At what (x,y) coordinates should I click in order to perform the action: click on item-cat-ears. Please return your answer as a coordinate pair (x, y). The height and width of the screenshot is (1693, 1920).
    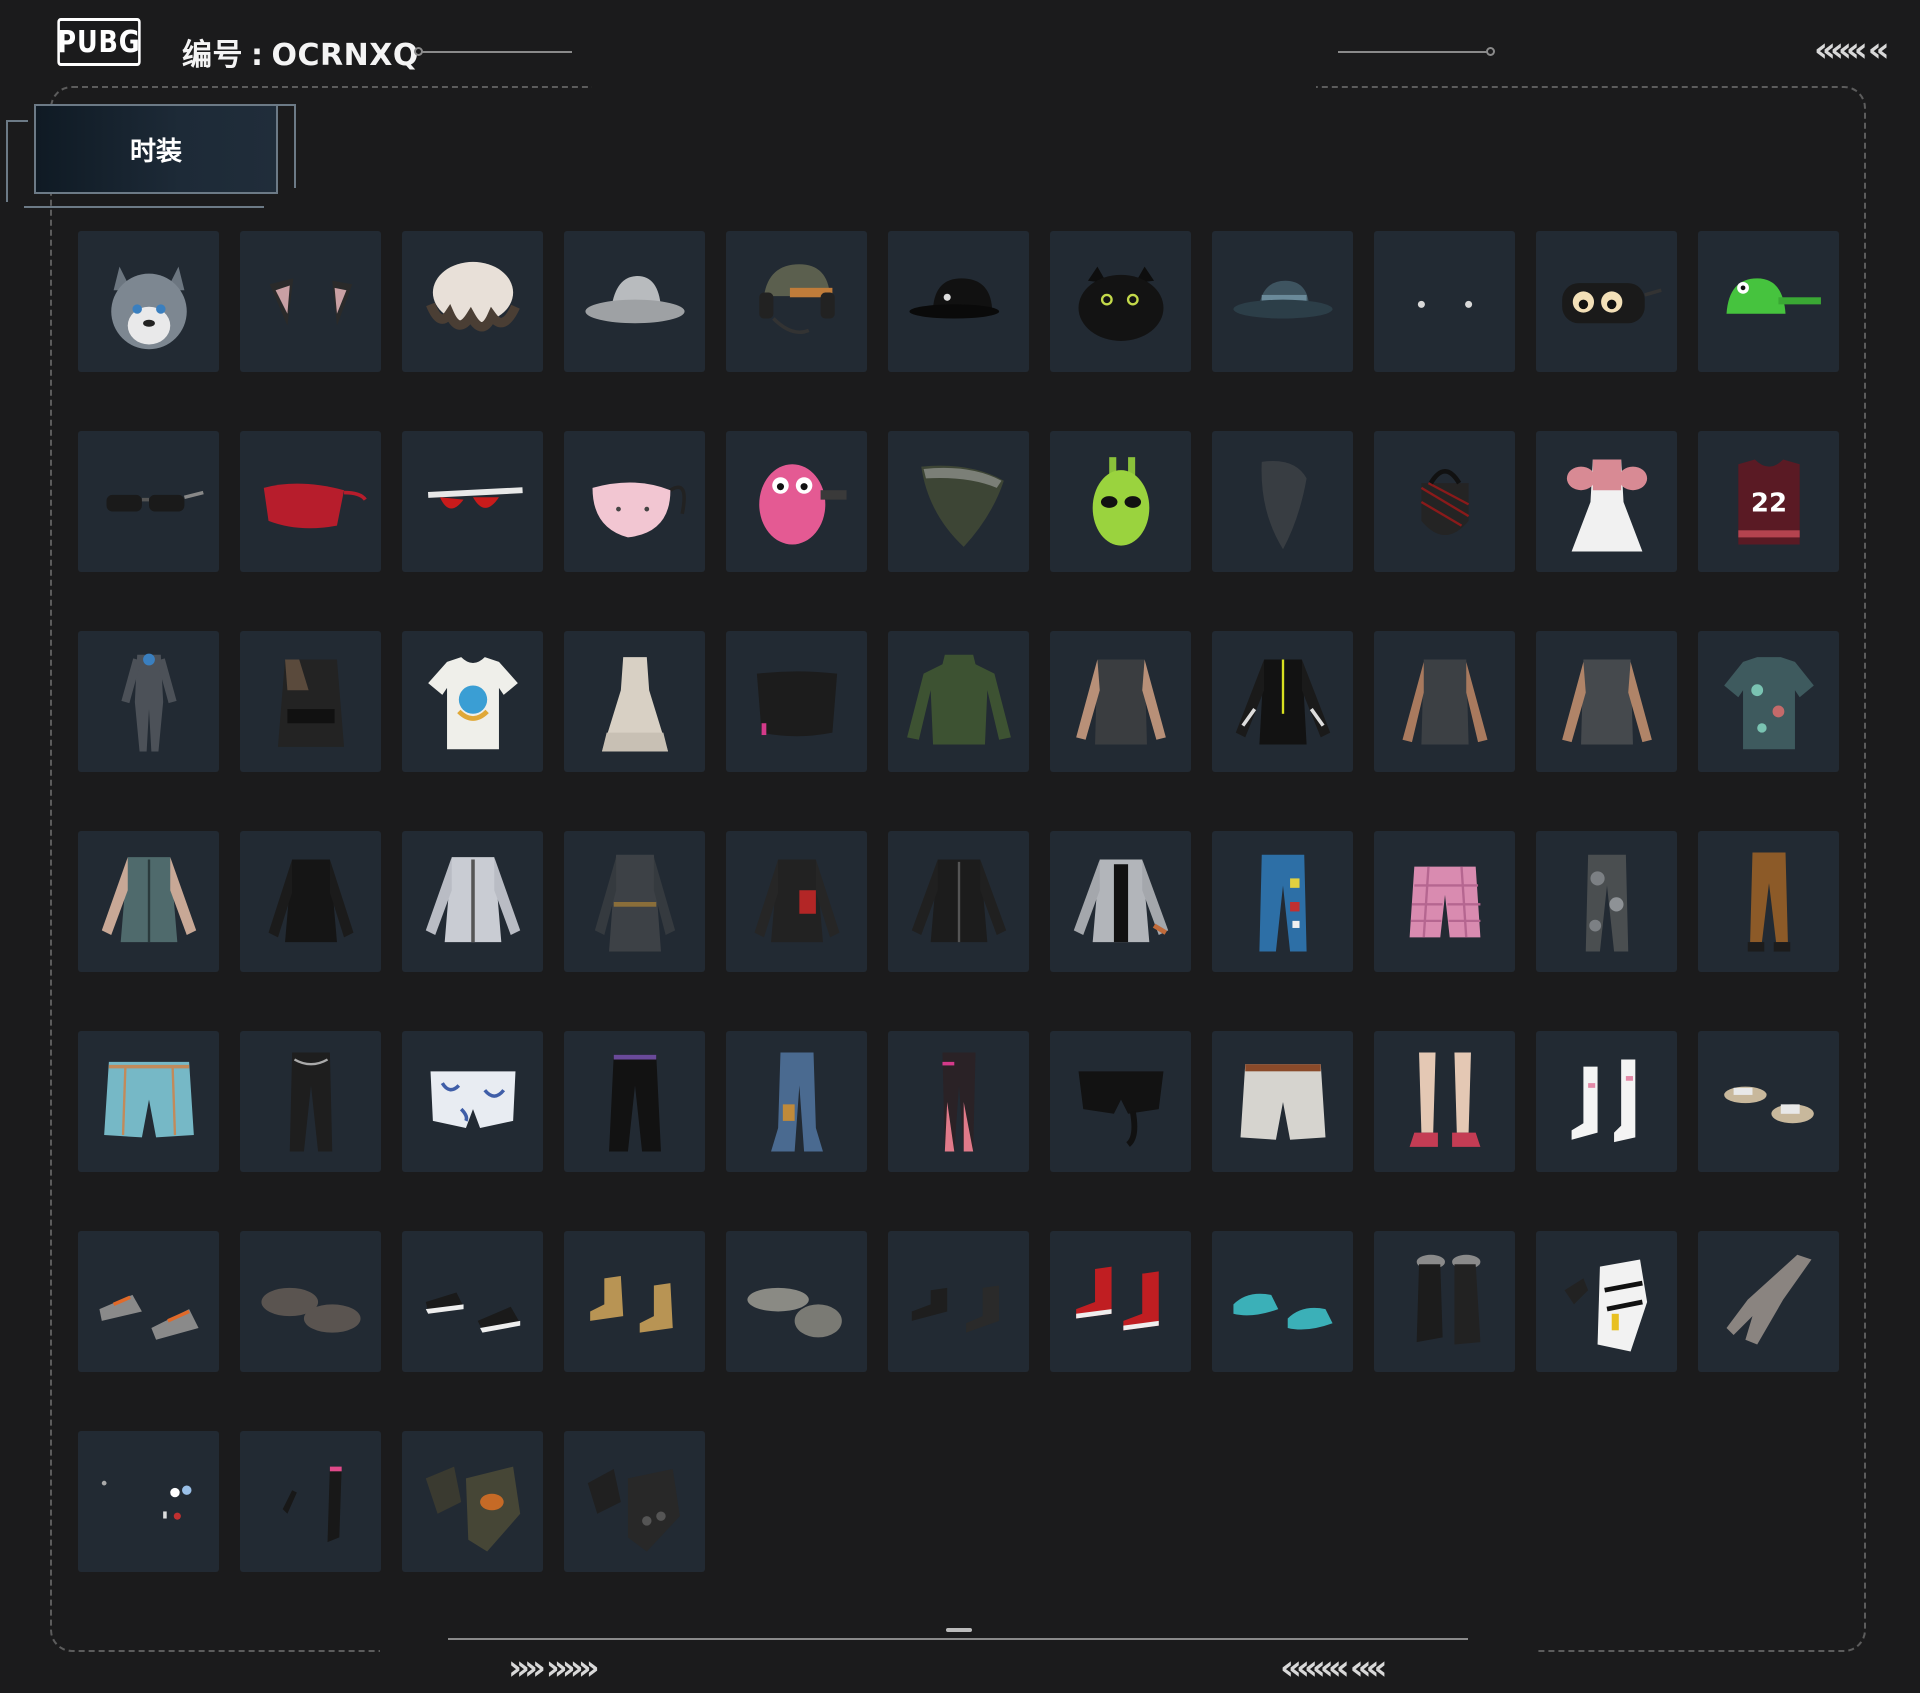
    Looking at the image, I should click on (310, 301).